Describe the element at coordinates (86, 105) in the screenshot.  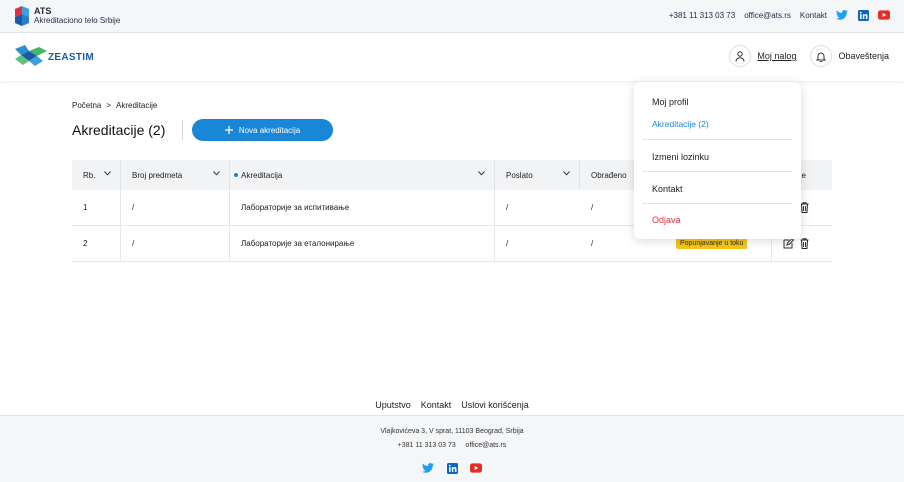
I see `breadcrumb-home: Početna` at that location.